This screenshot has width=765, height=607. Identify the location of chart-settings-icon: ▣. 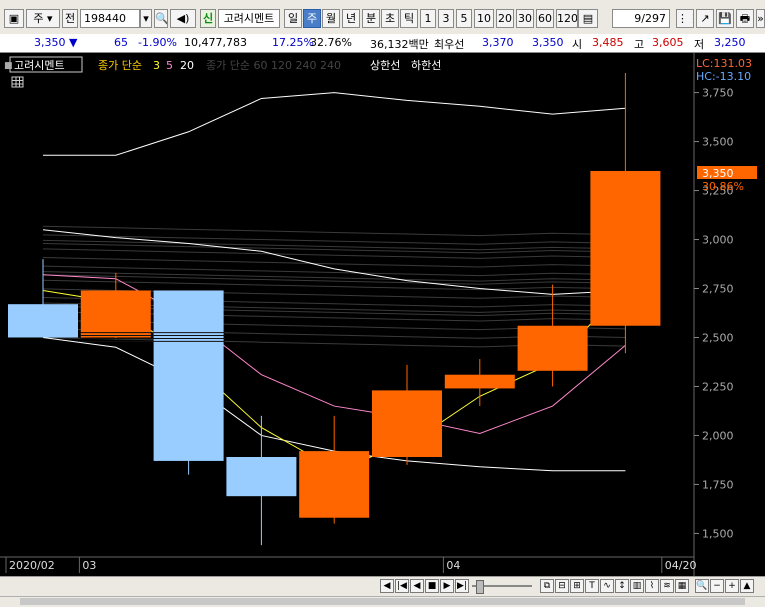
(14, 18).